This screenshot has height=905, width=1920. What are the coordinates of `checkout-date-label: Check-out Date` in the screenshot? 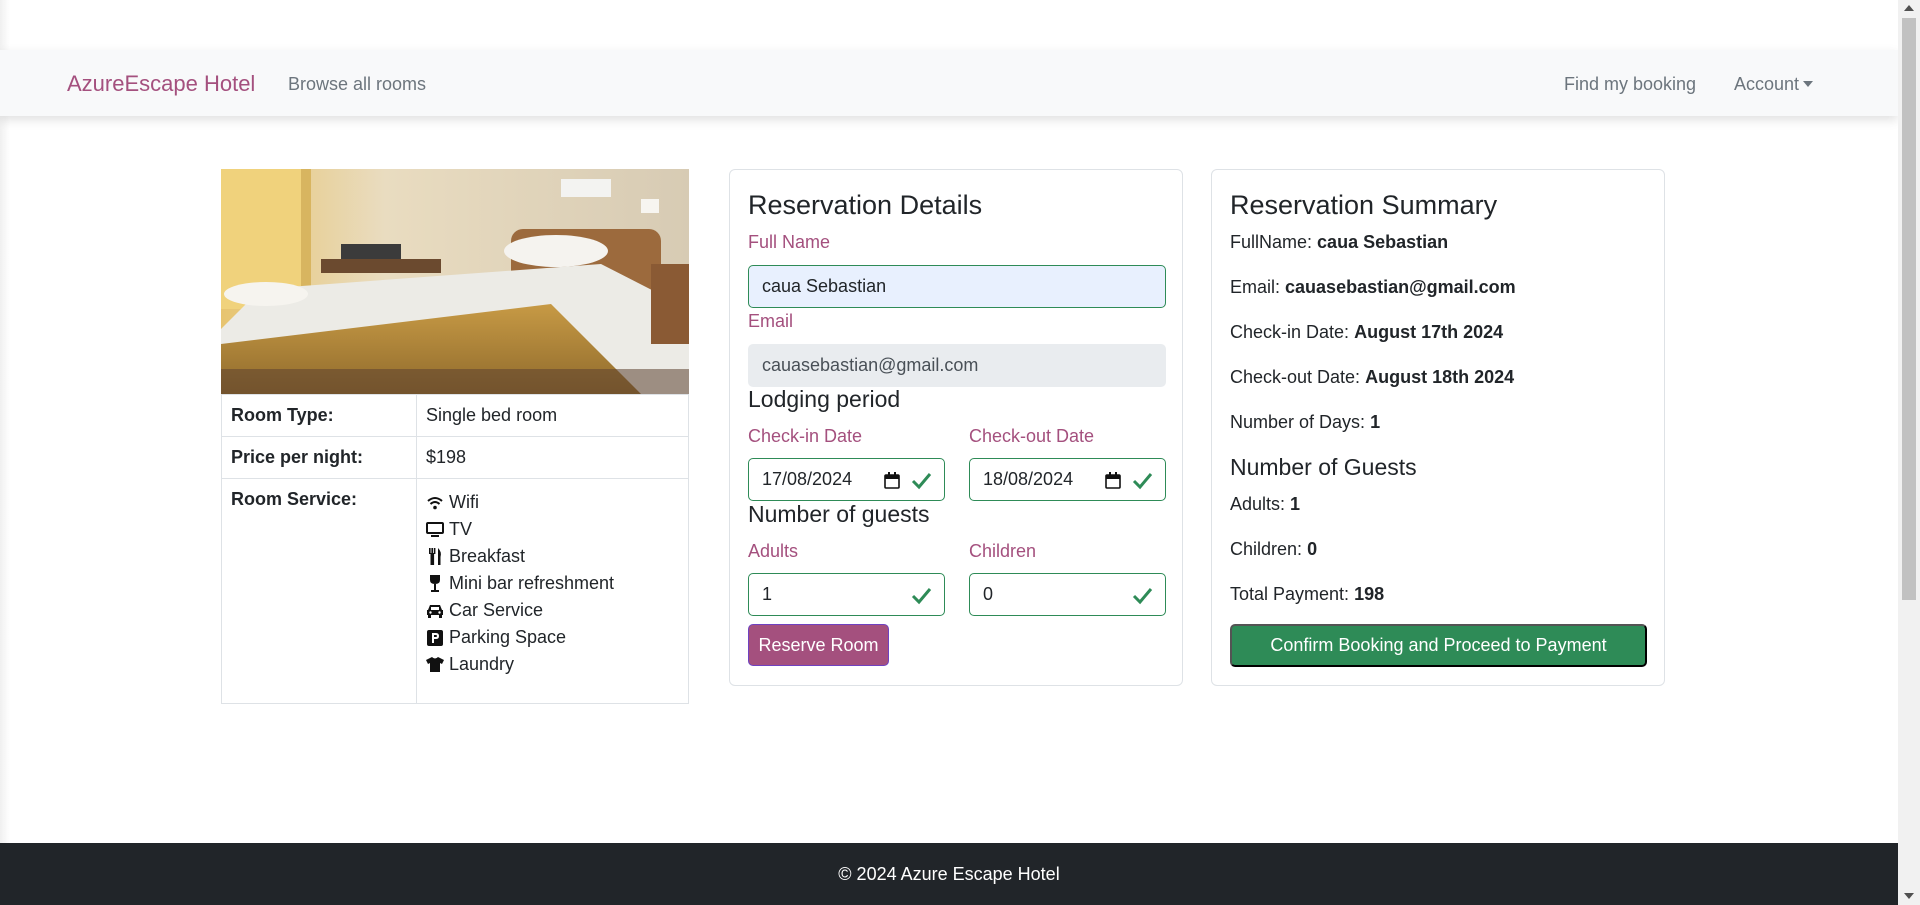 It's located at (1032, 436).